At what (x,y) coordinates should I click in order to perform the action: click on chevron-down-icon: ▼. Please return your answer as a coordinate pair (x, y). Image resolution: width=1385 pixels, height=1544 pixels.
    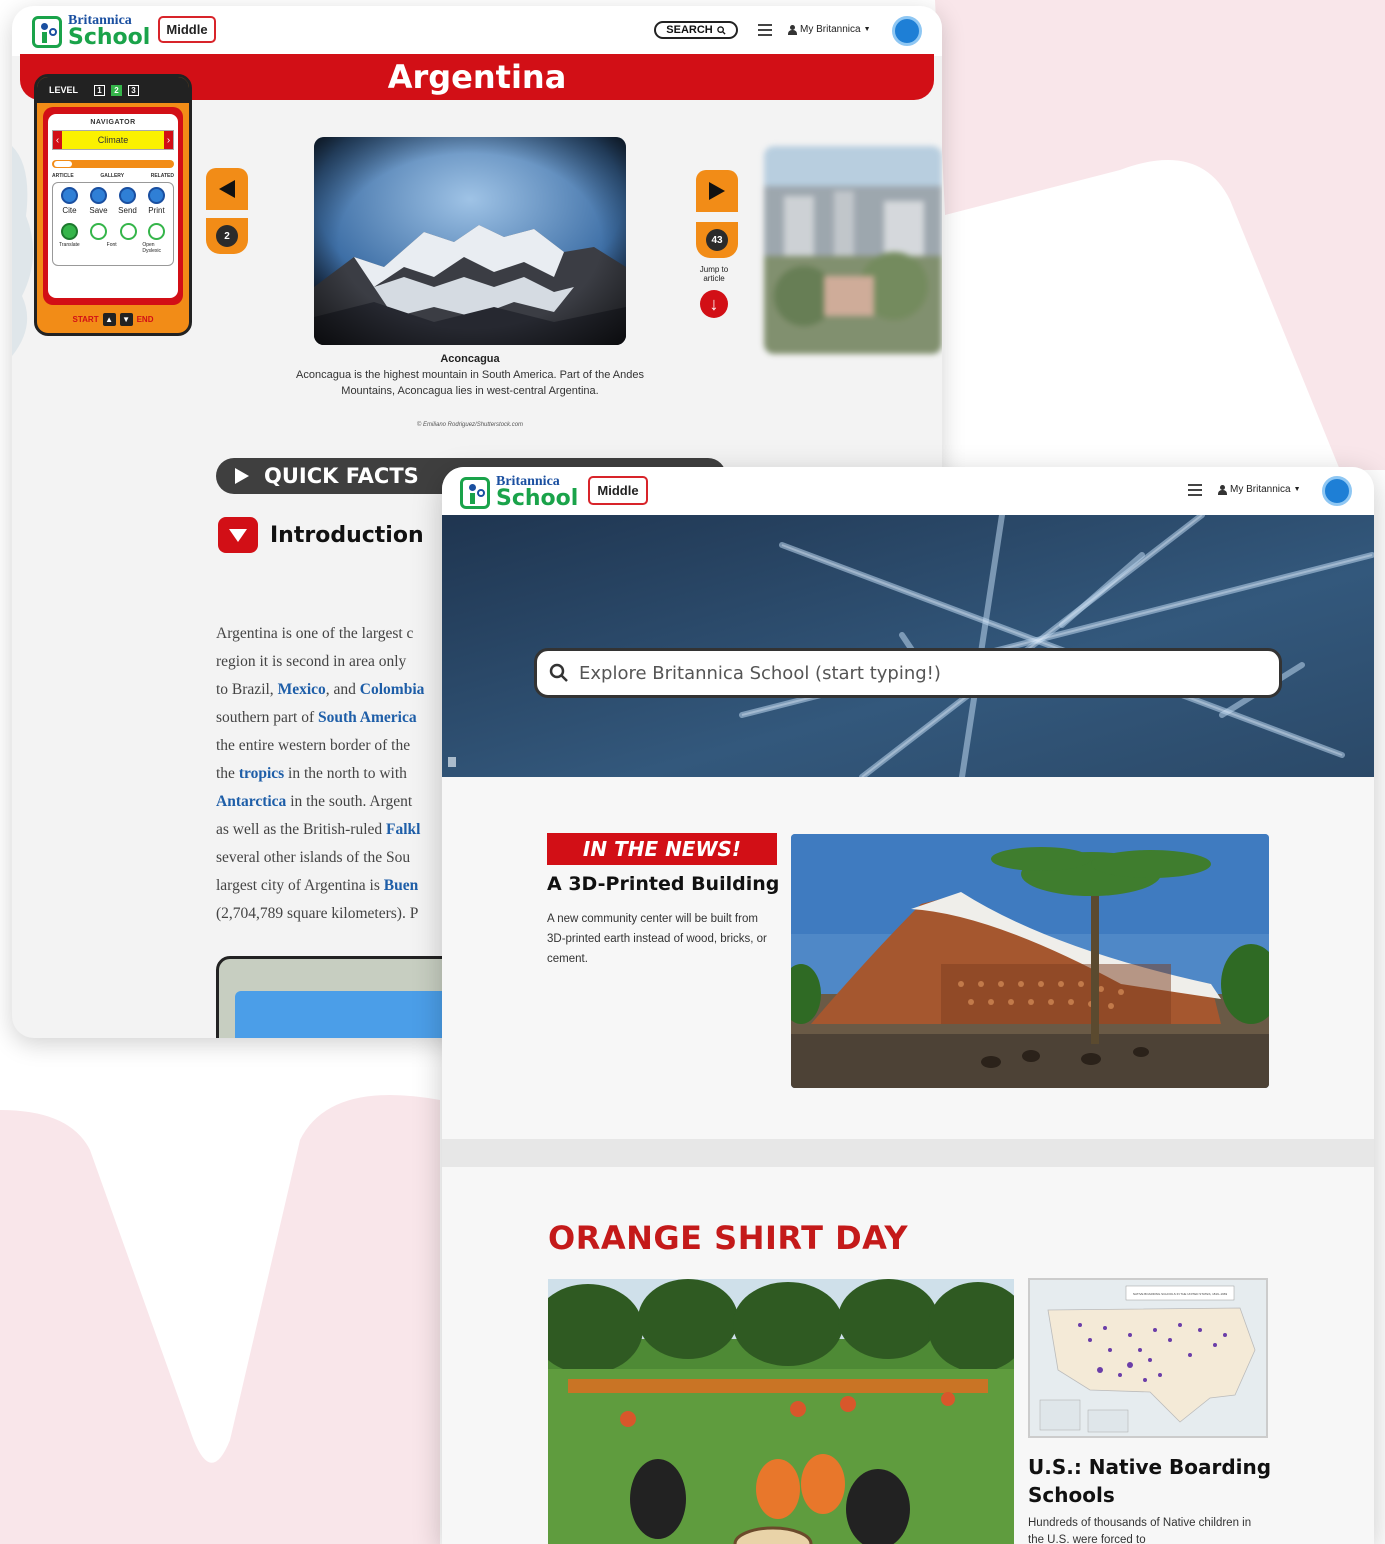
    Looking at the image, I should click on (126, 319).